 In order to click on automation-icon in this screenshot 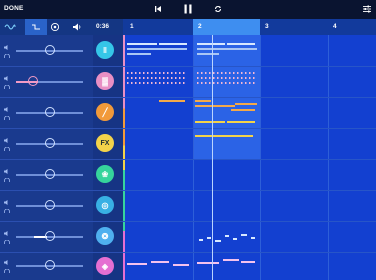, I will do `click(36, 27)`.